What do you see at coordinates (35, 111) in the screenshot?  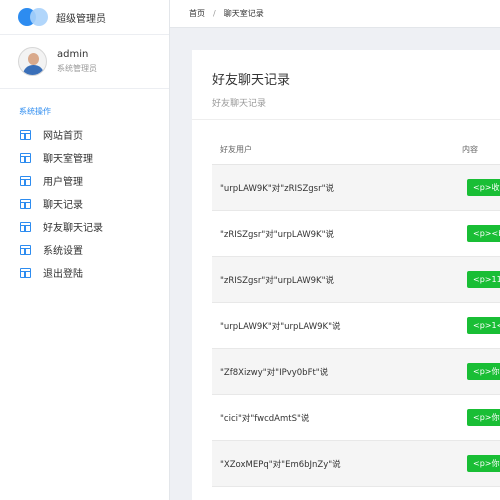 I see `menu-section-title: 系统操作` at bounding box center [35, 111].